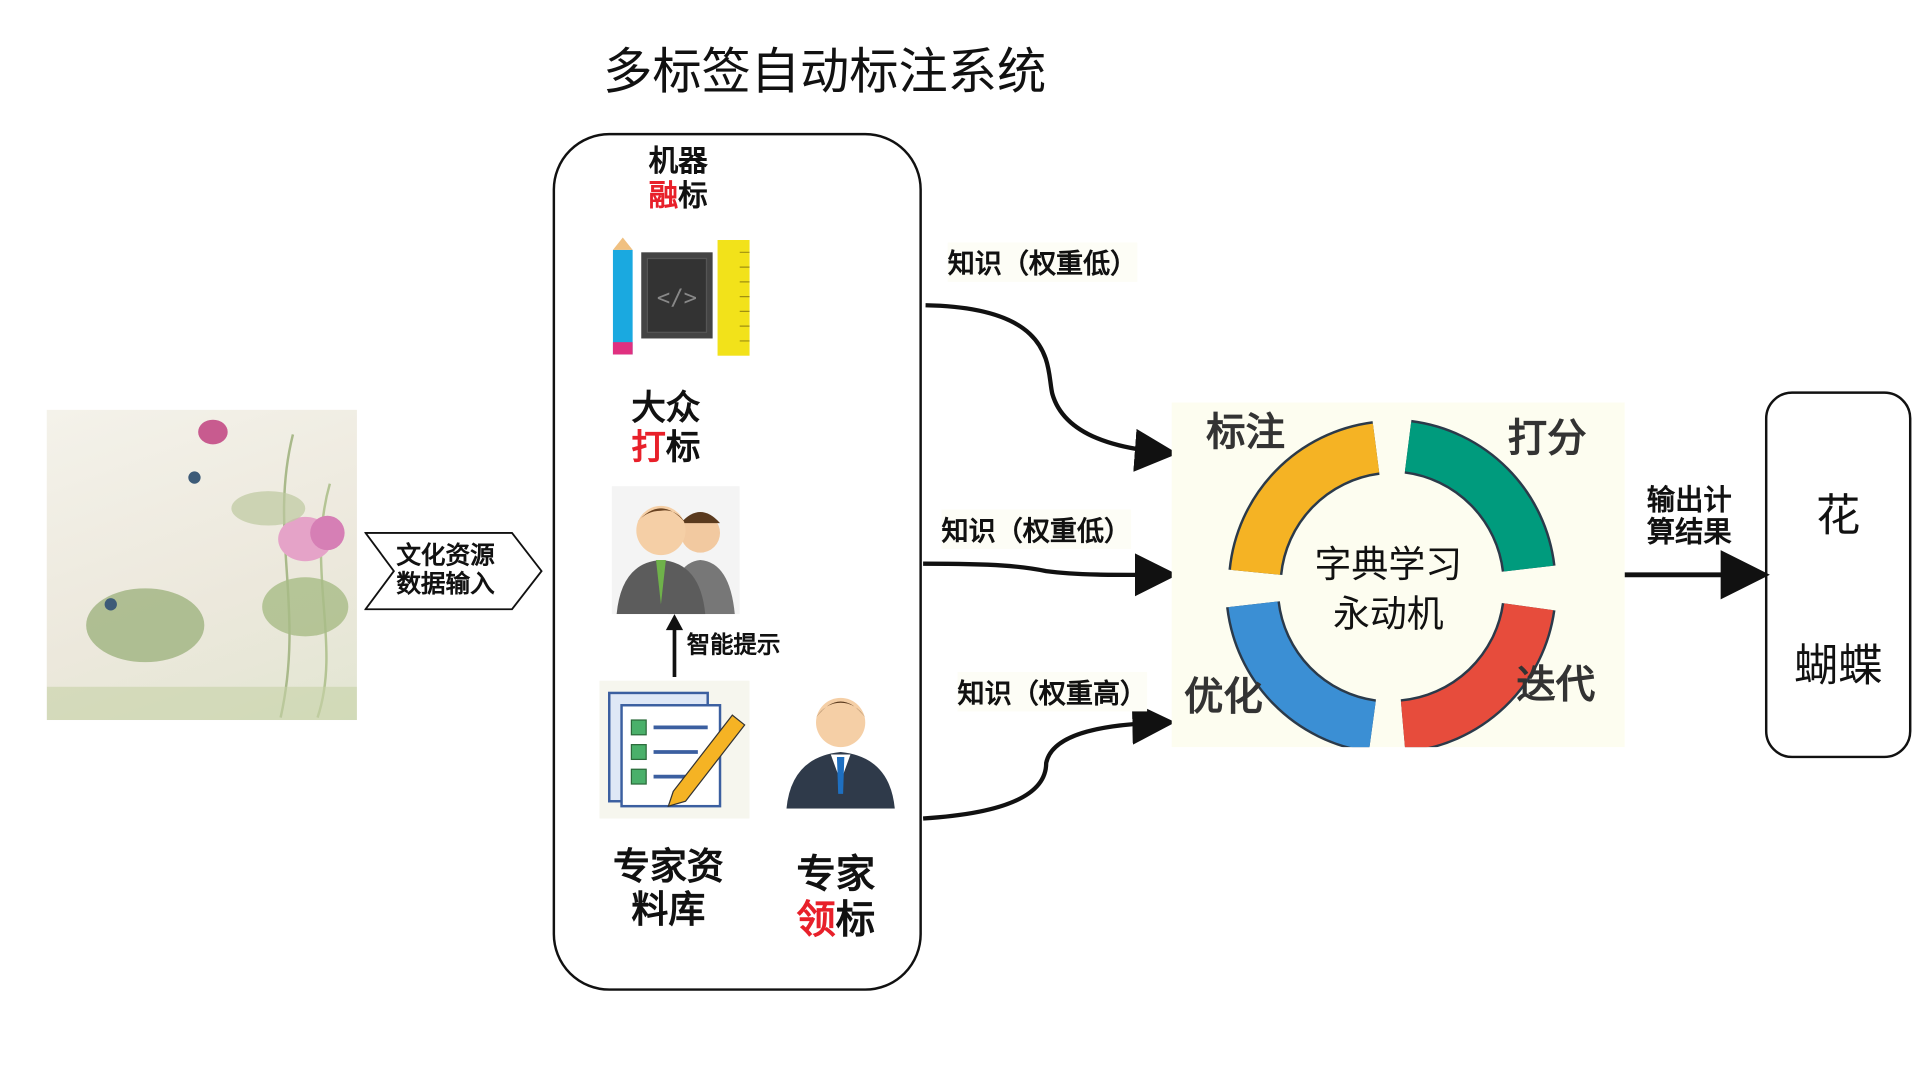 Image resolution: width=1920 pixels, height=1083 pixels. What do you see at coordinates (1689, 500) in the screenshot?
I see `output-label-line1: 输出计` at bounding box center [1689, 500].